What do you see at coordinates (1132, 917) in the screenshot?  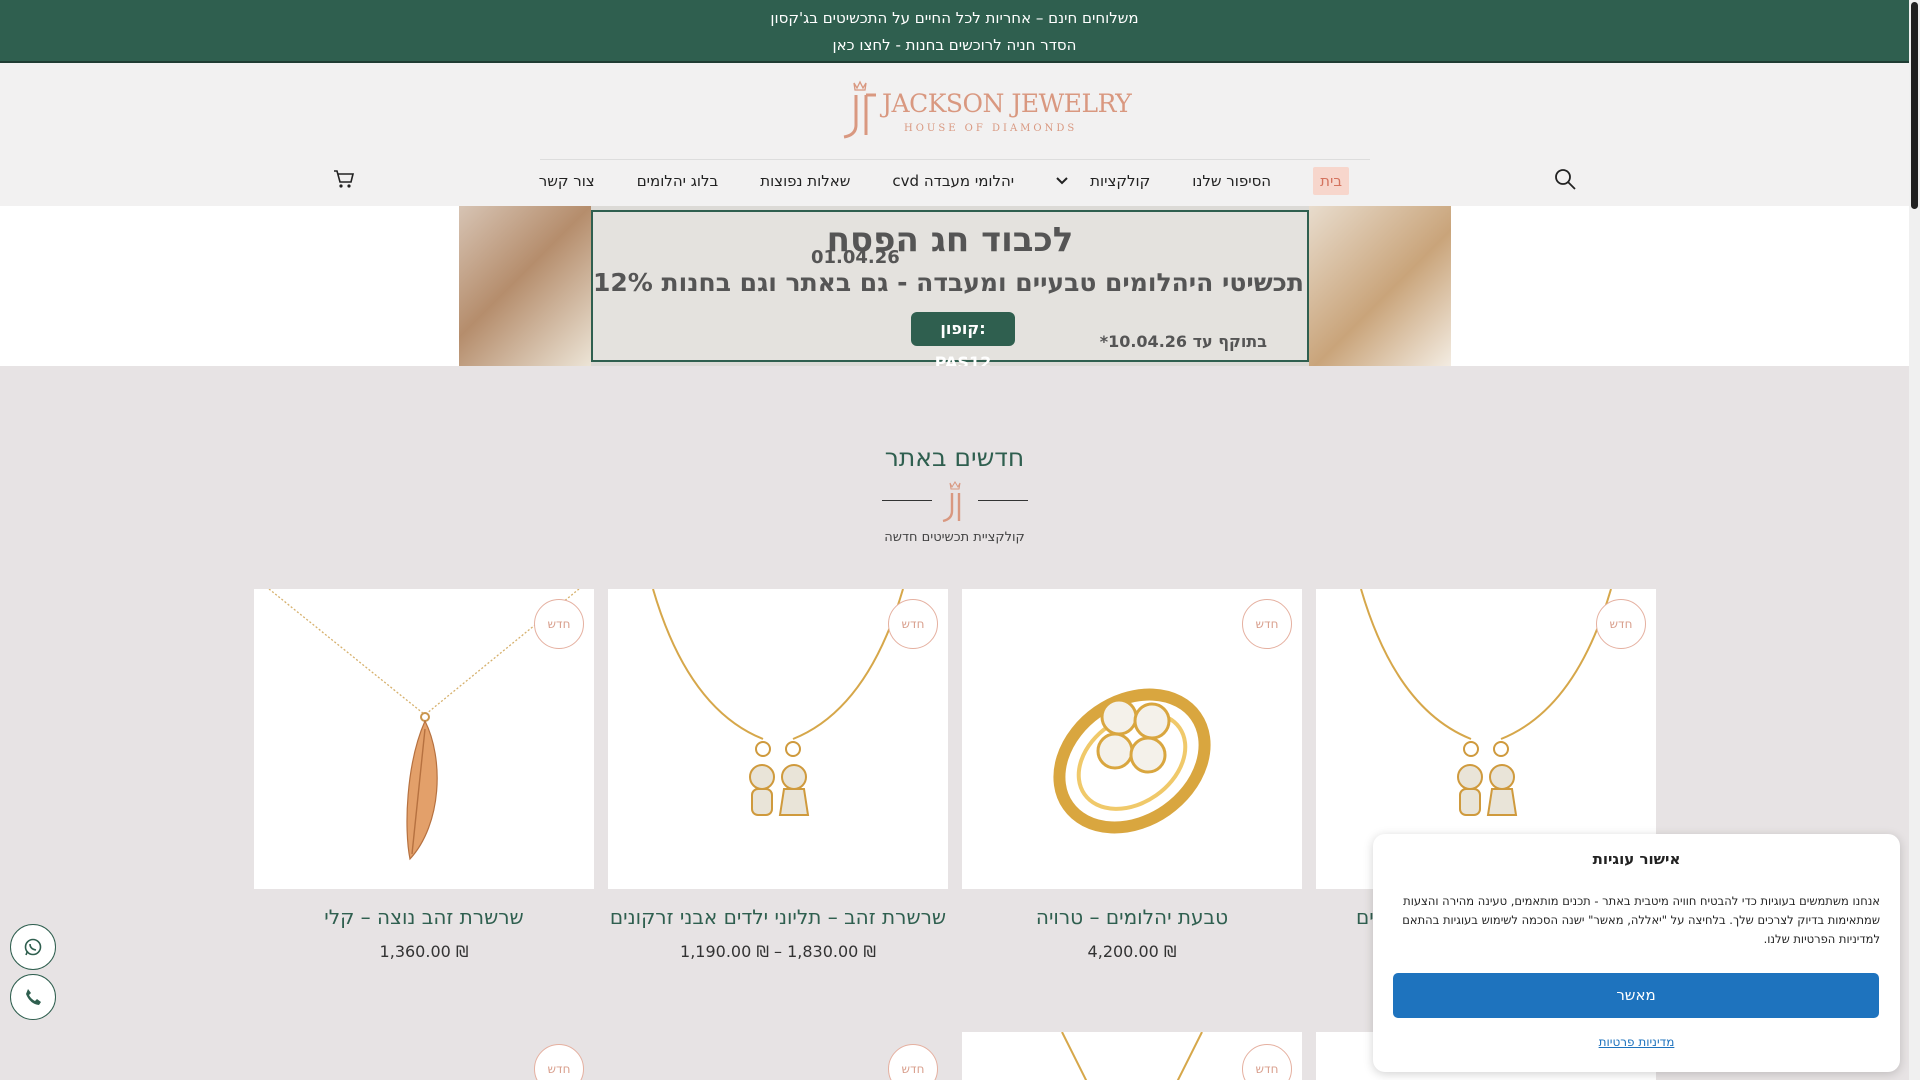 I see `product-name: טבעת יהלומים – טרויה` at bounding box center [1132, 917].